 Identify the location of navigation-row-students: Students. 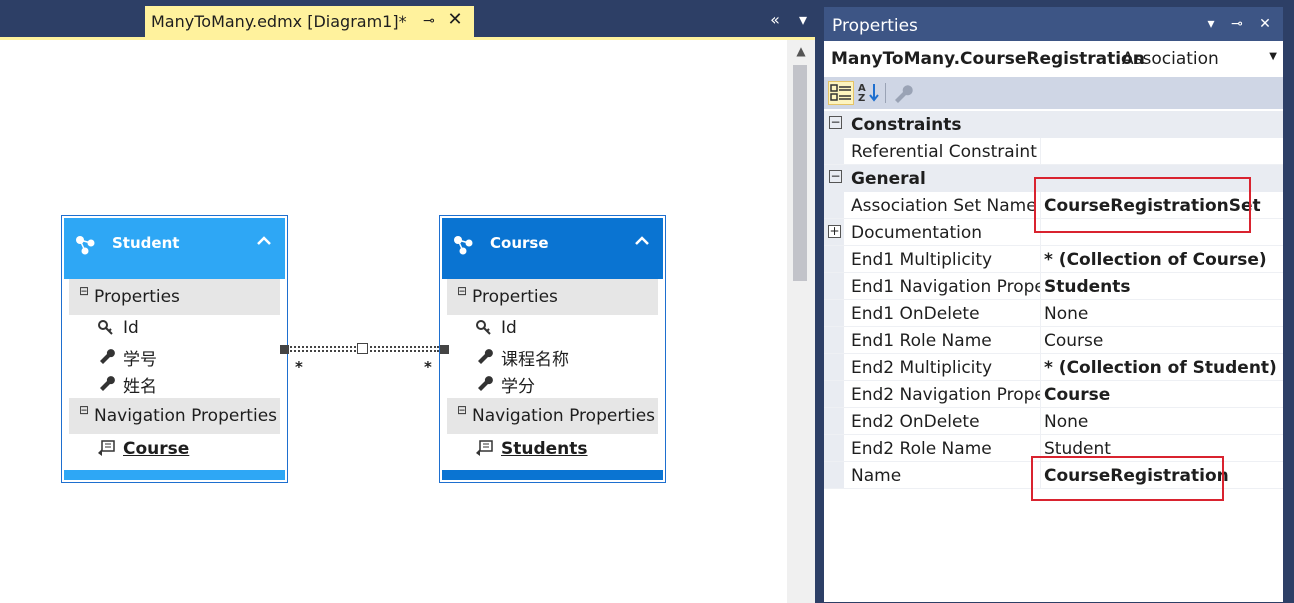
(552, 449).